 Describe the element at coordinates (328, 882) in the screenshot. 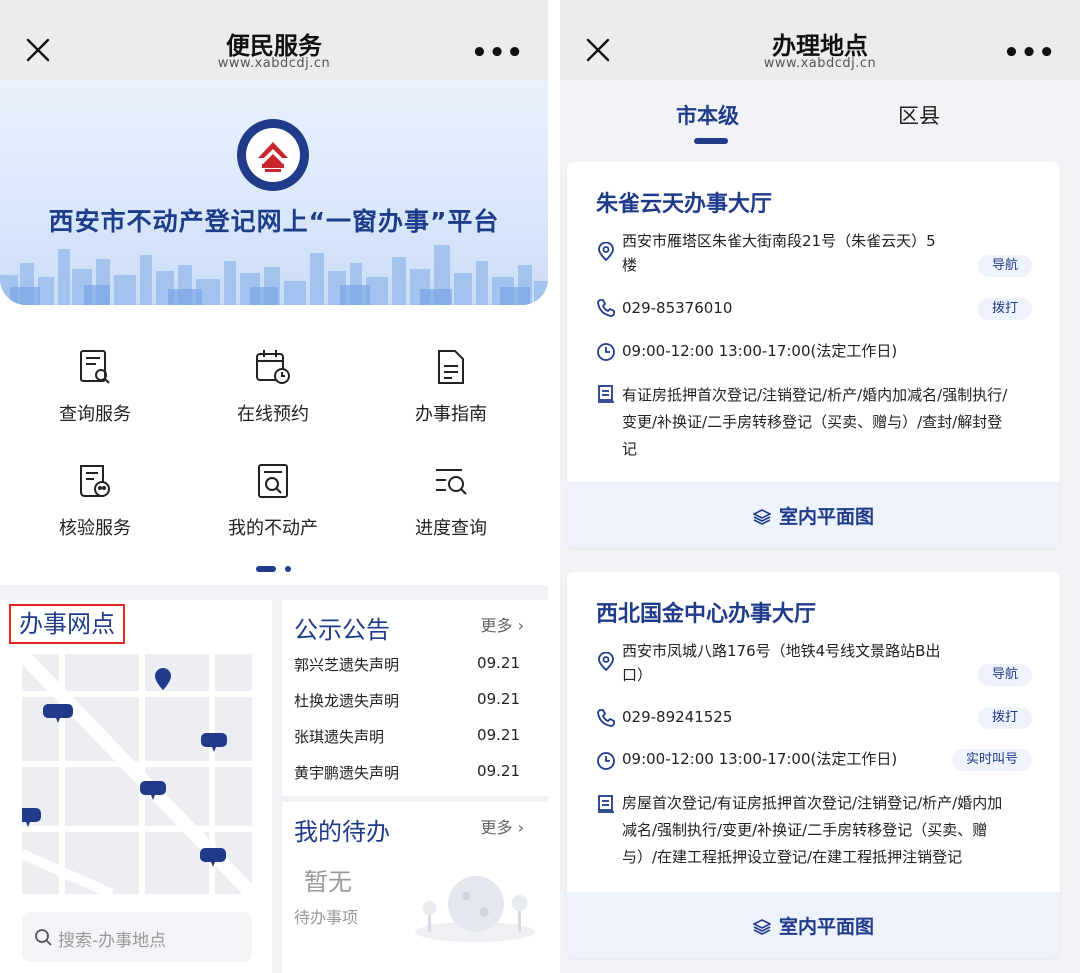

I see `todo-empty-text: 暂无` at that location.